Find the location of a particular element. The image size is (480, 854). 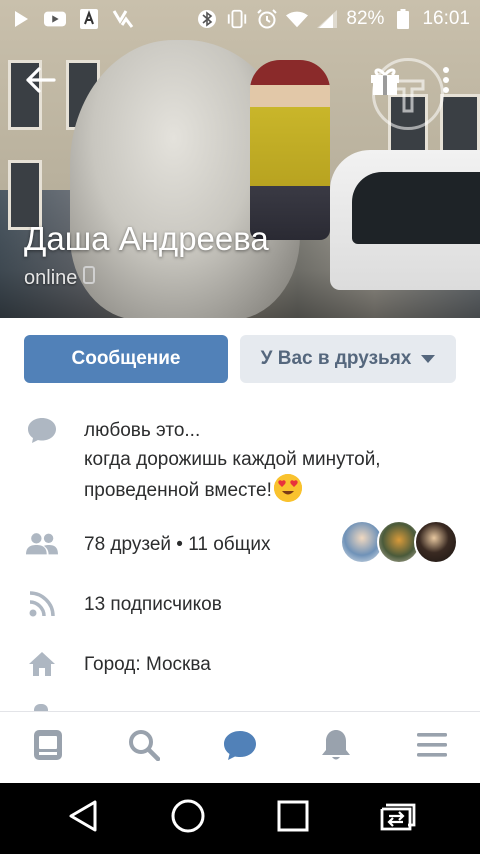

alarm-icon is located at coordinates (267, 19).